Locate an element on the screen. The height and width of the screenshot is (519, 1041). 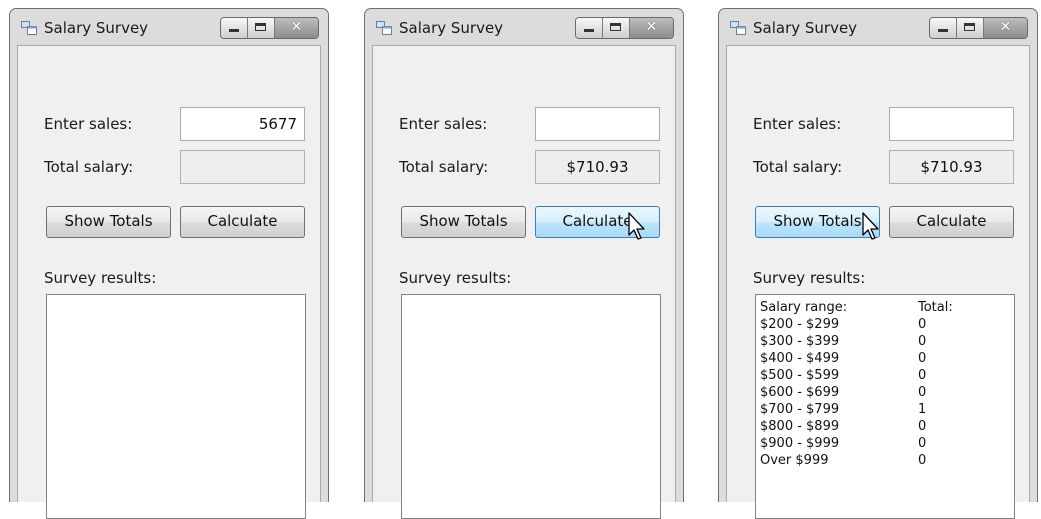
salary-range-cell: Over $999 is located at coordinates (794, 460).